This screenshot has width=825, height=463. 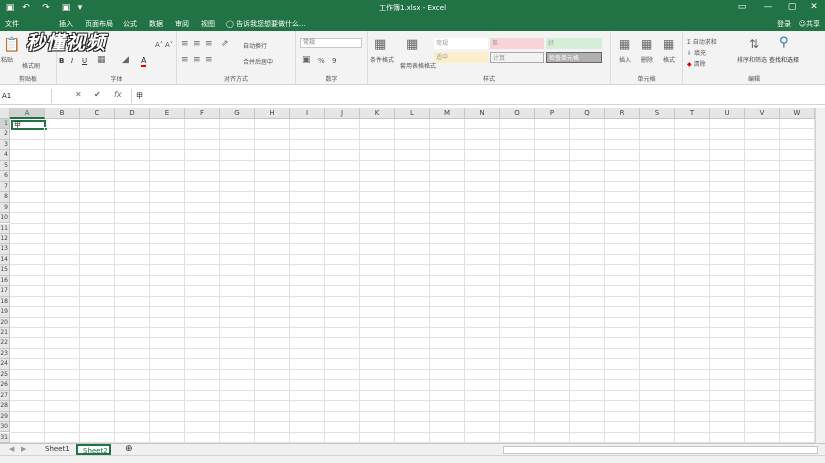 What do you see at coordinates (5, 249) in the screenshot?
I see `row-header-13: 13` at bounding box center [5, 249].